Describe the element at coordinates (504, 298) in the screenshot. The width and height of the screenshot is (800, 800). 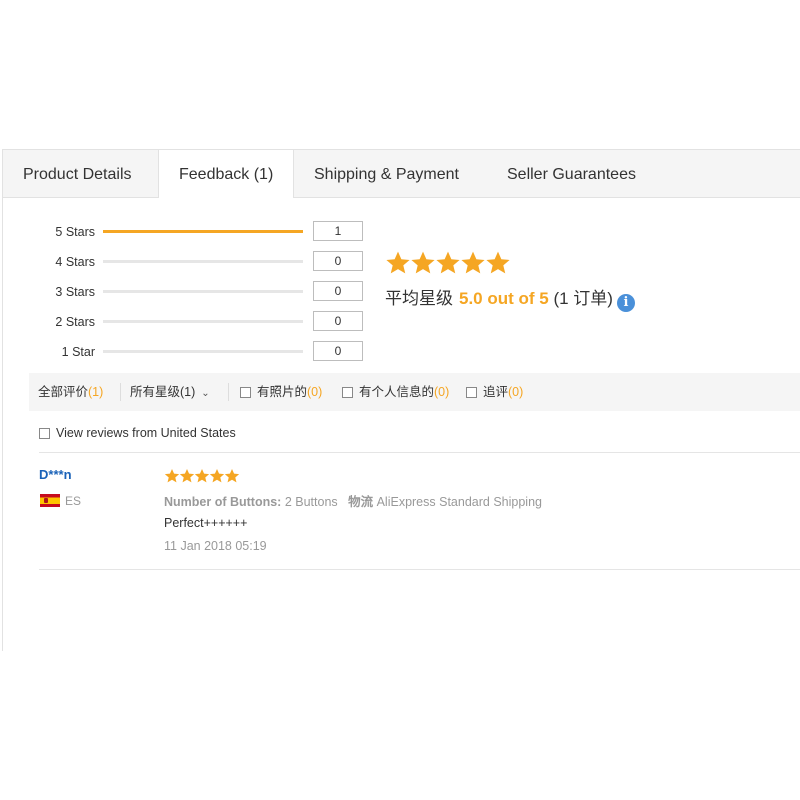
I see `average-rating-score: 5.0 out of 5` at that location.